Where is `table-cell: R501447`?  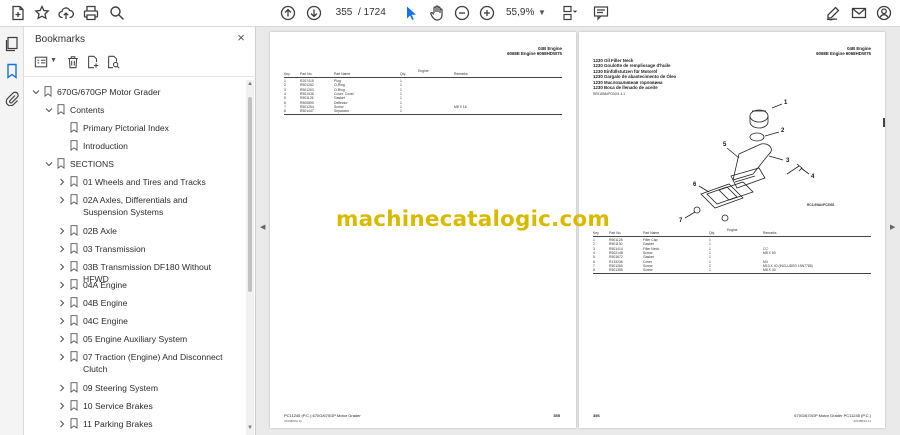 table-cell: R501447 is located at coordinates (307, 111).